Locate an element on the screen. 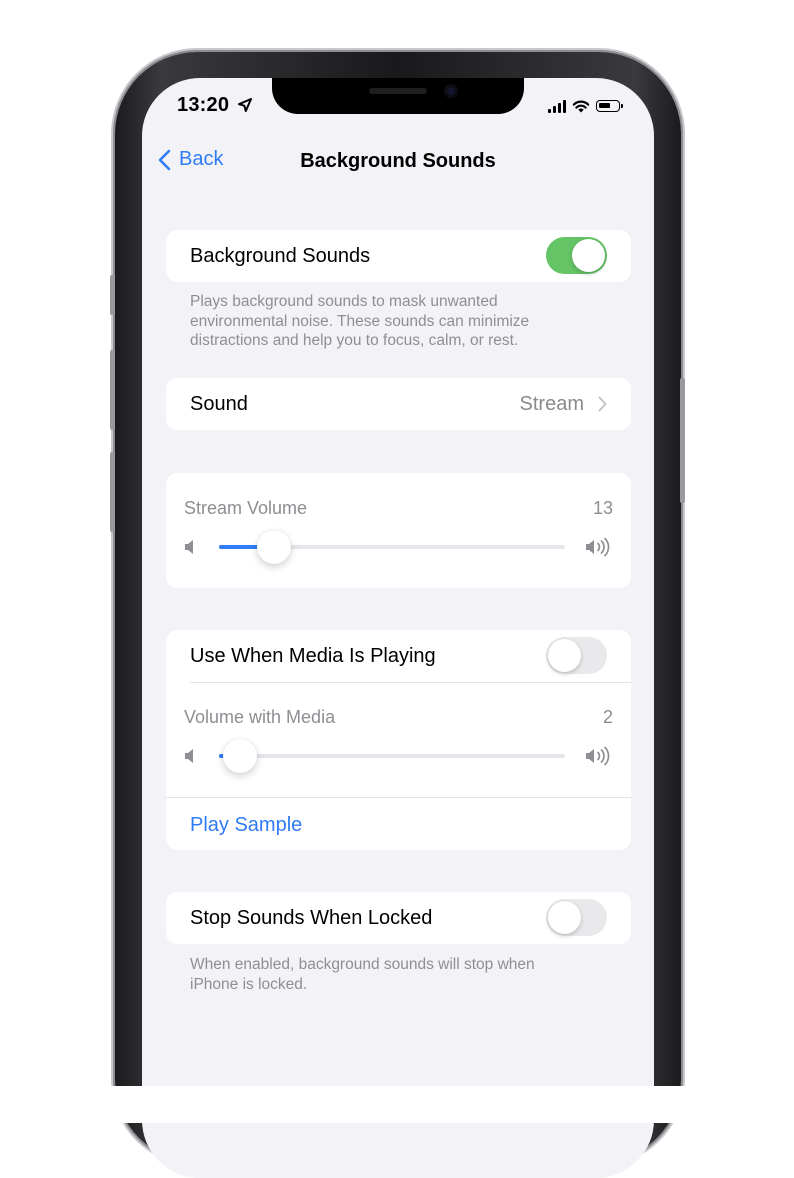 The image size is (794, 1178). stop-when-locked-toggle is located at coordinates (576, 917).